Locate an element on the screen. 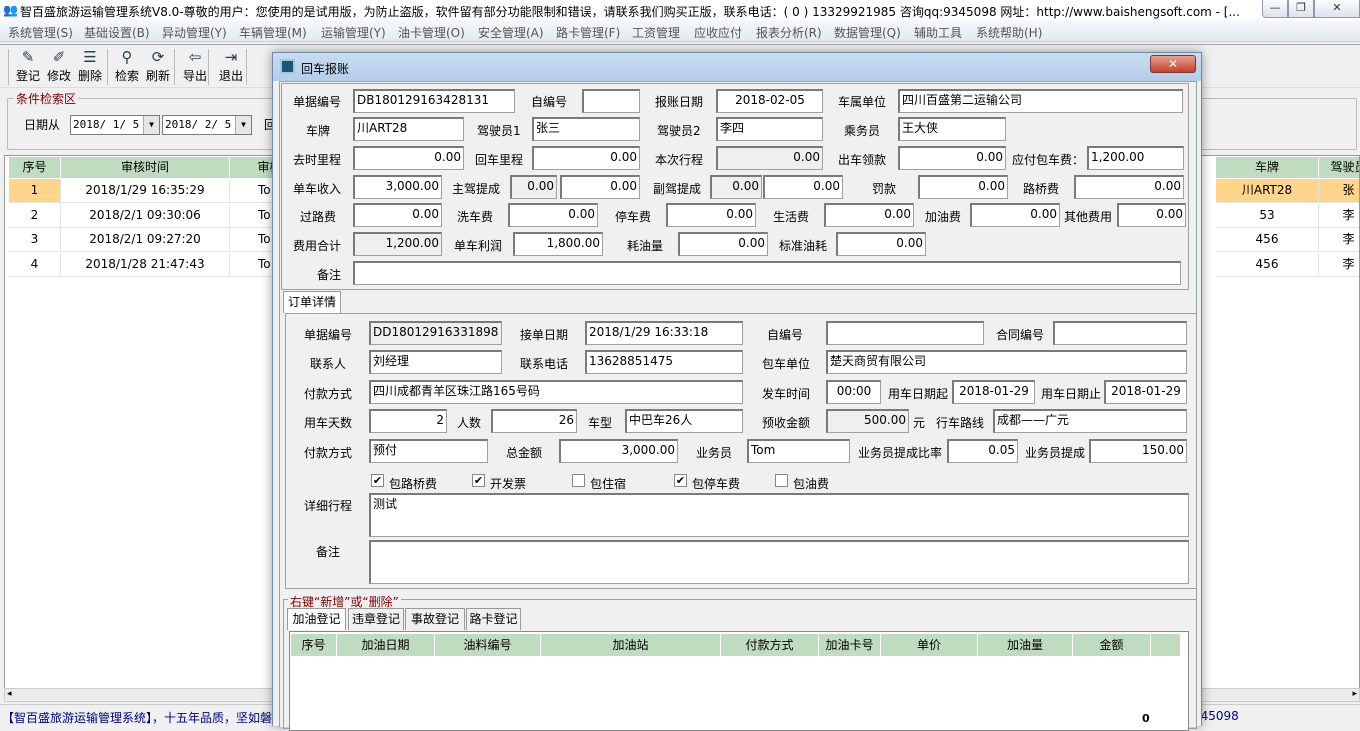 This screenshot has width=1360, height=731. order-contract-no-field is located at coordinates (1120, 333).